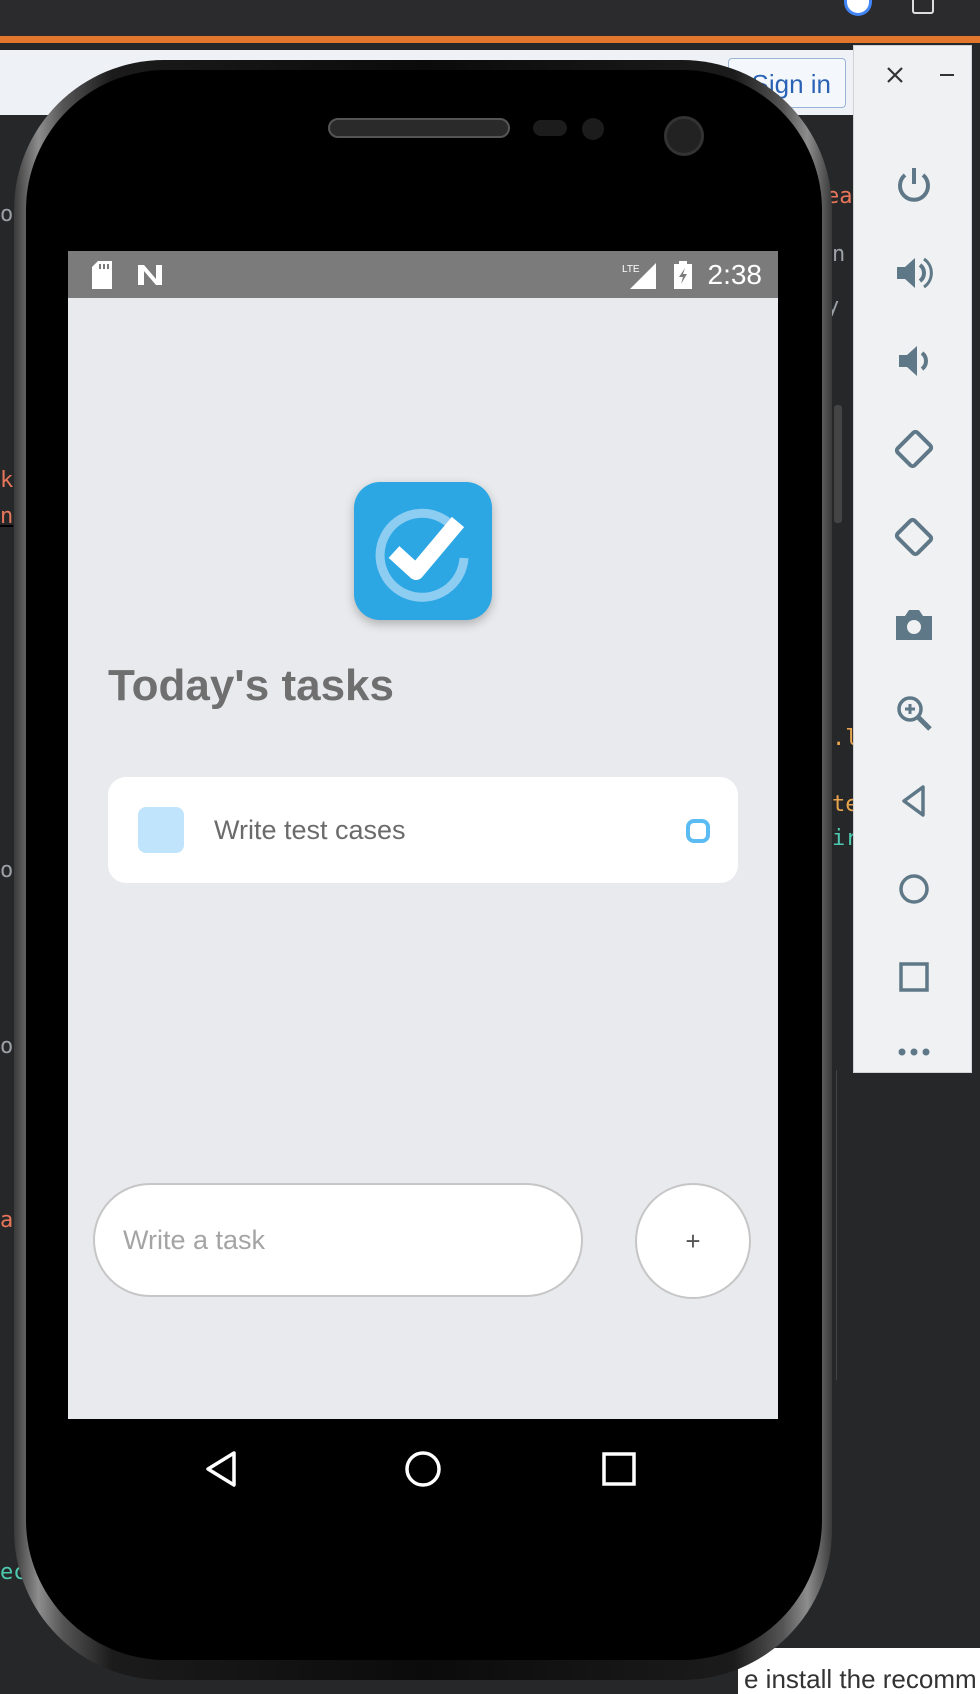  I want to click on nav-home-icon, so click(423, 1469).